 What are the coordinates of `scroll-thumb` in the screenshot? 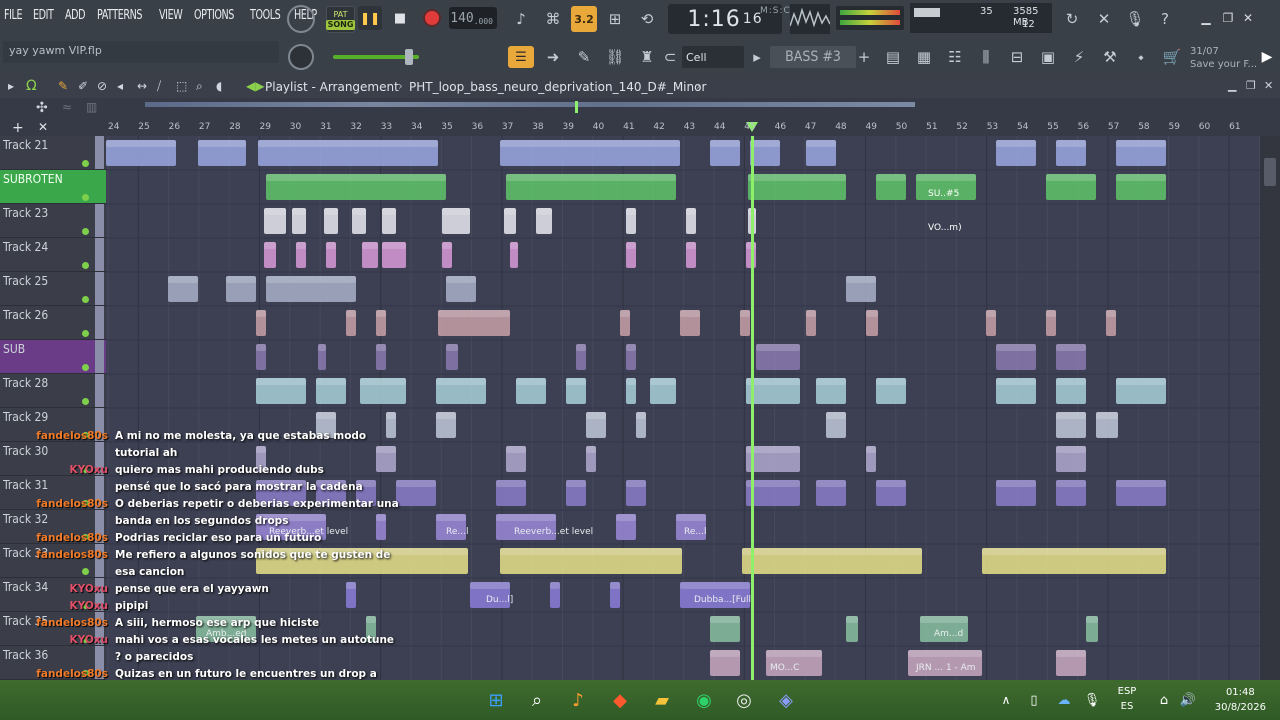 It's located at (1270, 172).